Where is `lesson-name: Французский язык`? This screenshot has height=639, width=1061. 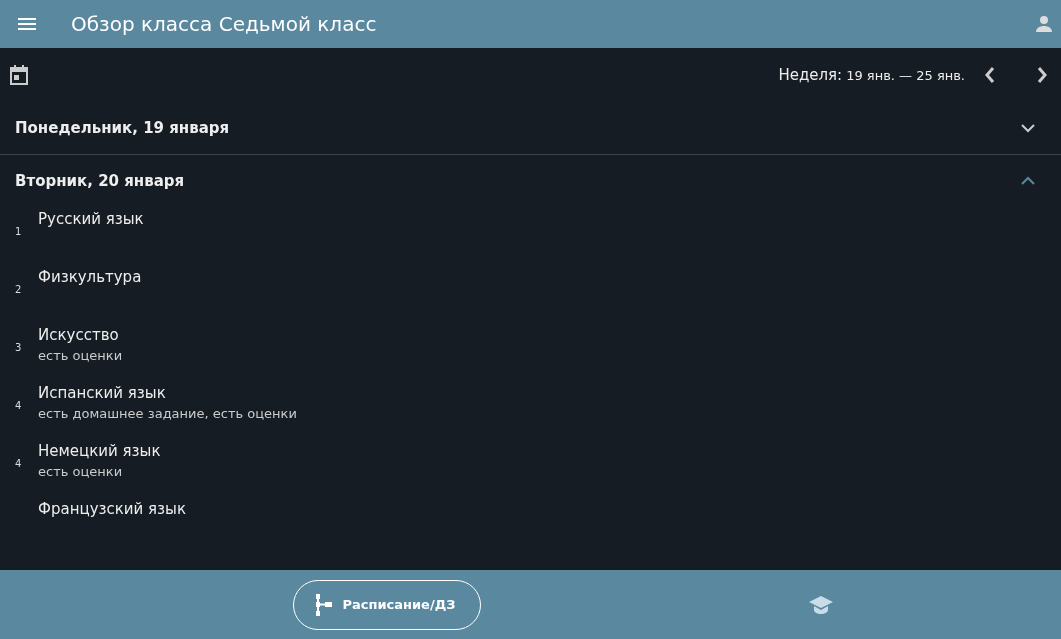 lesson-name: Французский язык is located at coordinates (112, 509).